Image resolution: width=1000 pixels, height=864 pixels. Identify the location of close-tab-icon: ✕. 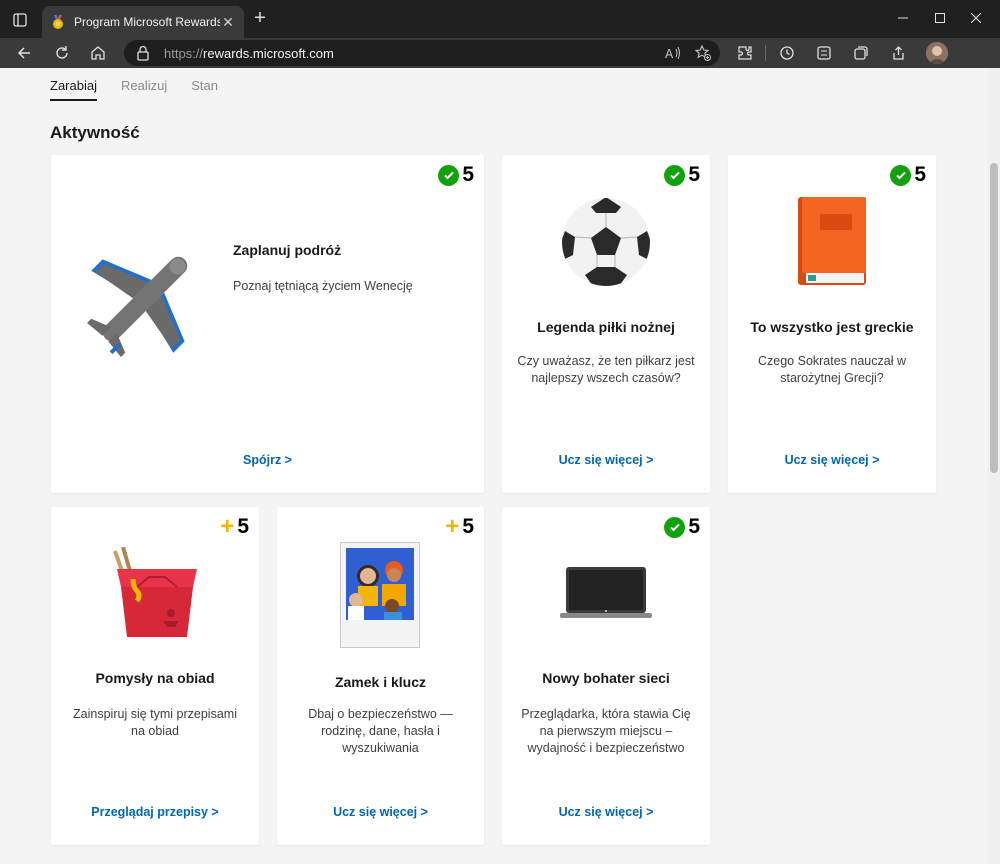
(228, 22).